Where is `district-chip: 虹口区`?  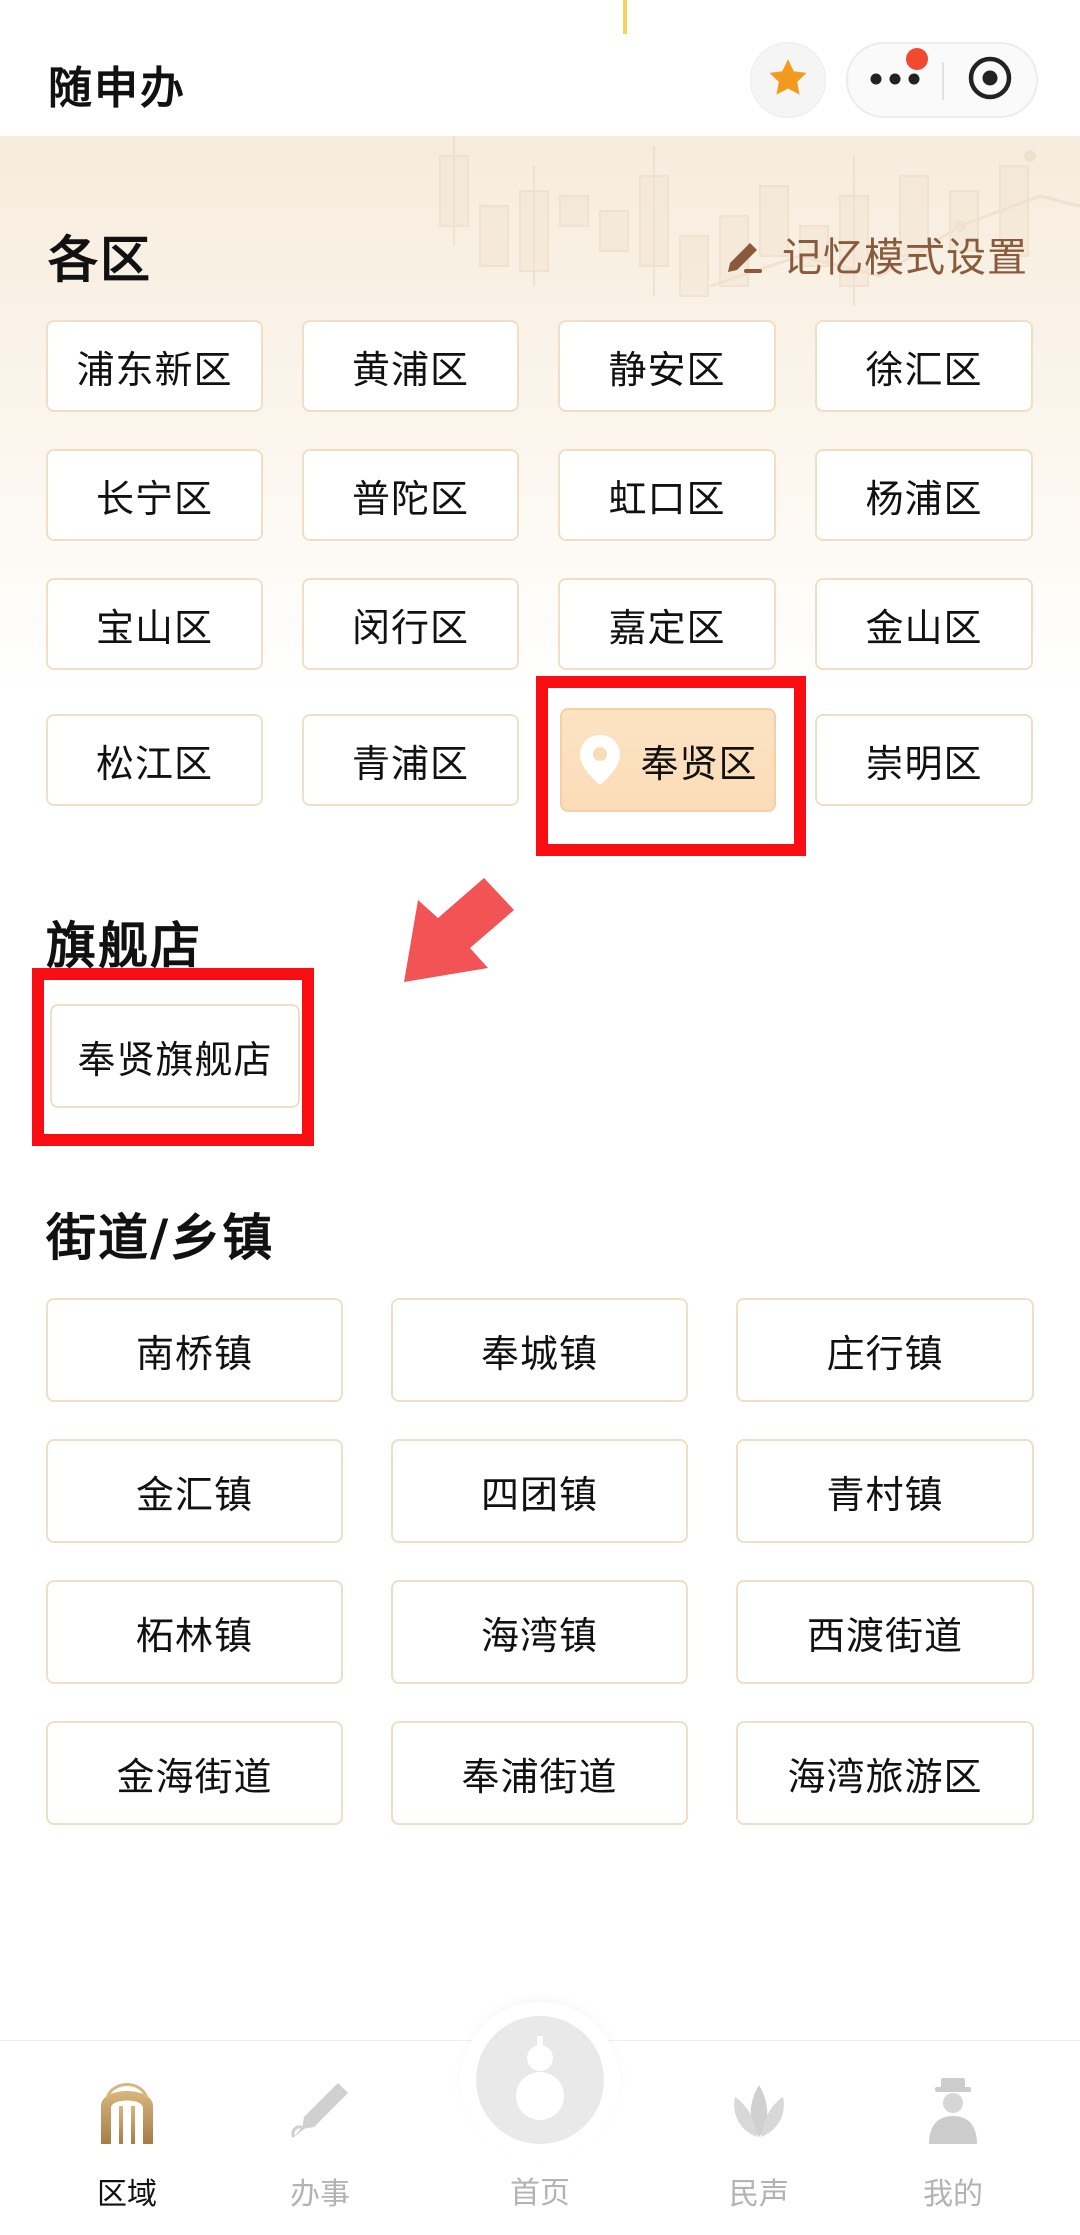 district-chip: 虹口区 is located at coordinates (667, 495).